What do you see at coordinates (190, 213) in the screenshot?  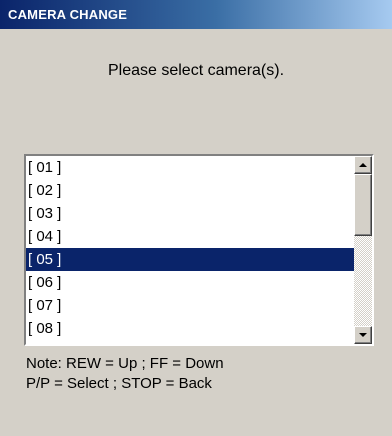 I see `camera-list-item: [ 03 ]` at bounding box center [190, 213].